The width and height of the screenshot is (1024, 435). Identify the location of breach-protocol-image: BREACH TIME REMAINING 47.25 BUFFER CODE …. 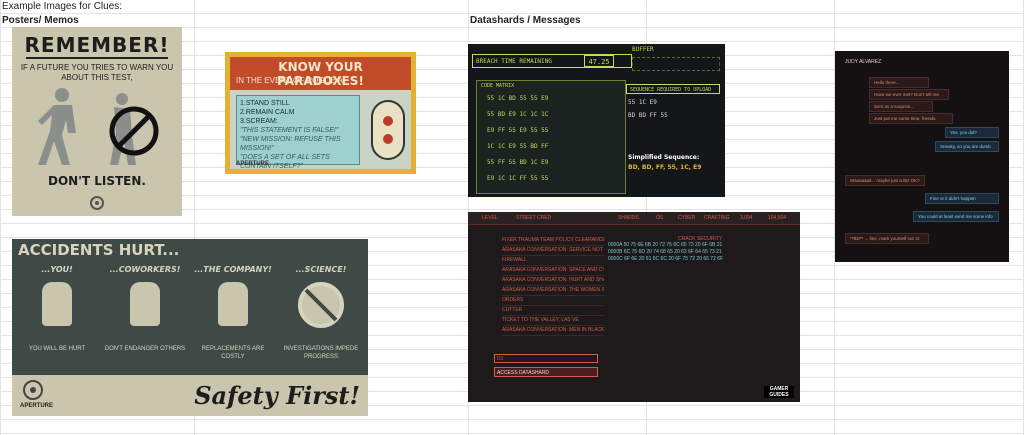
(596, 120).